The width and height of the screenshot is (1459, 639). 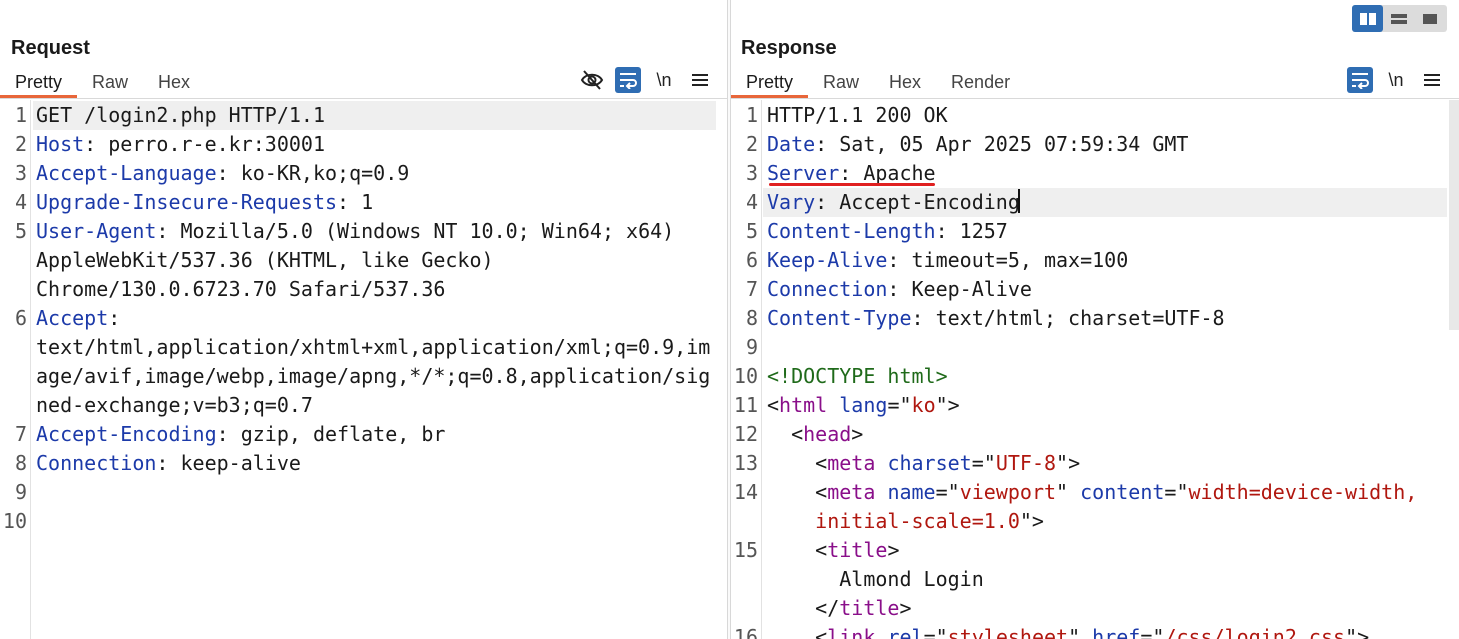 What do you see at coordinates (1026, 463) in the screenshot?
I see `code-token: UTF-8` at bounding box center [1026, 463].